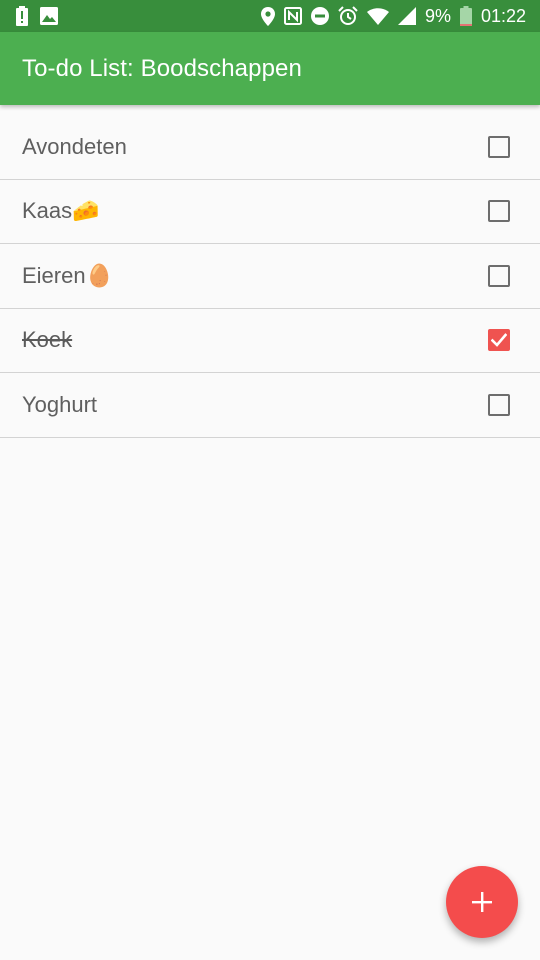 This screenshot has width=540, height=960. I want to click on image-icon, so click(49, 16).